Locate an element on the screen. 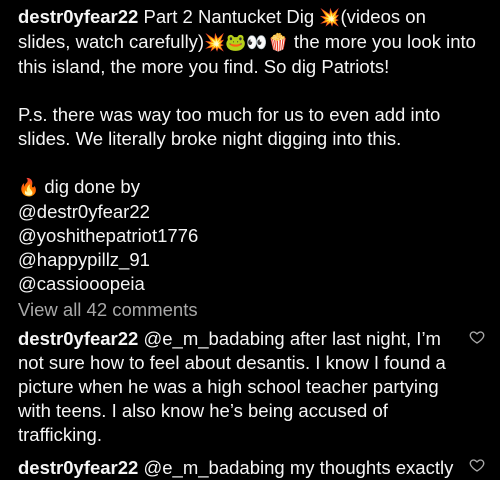  mention-cassiooopeia: @cassiooopeia is located at coordinates (249, 284).